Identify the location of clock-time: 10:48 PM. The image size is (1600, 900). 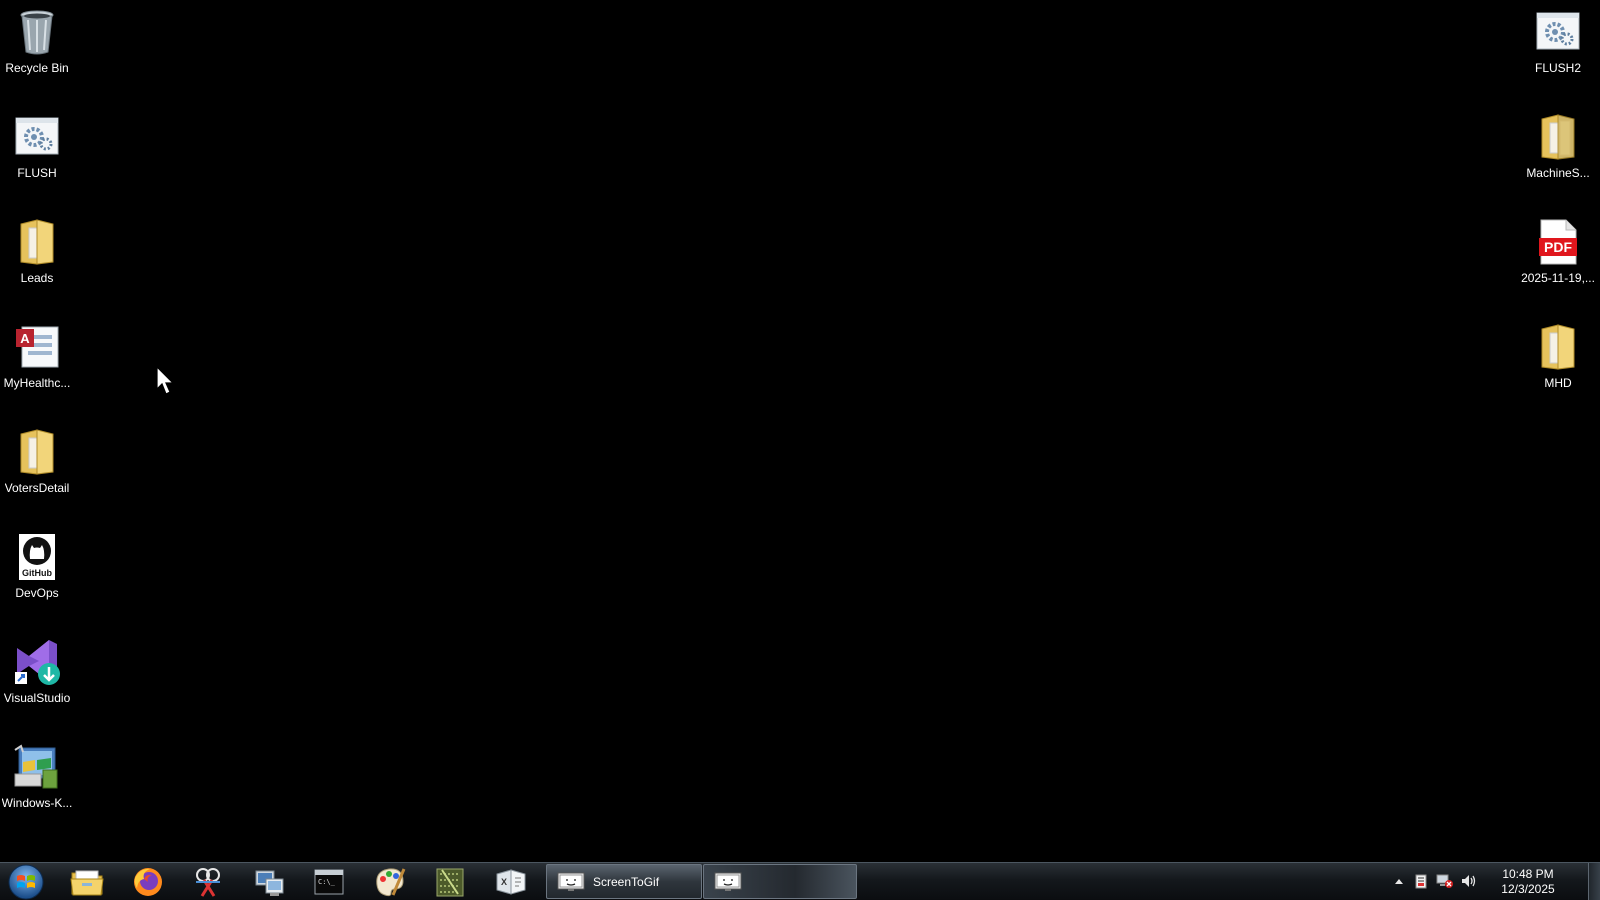
(1528, 874).